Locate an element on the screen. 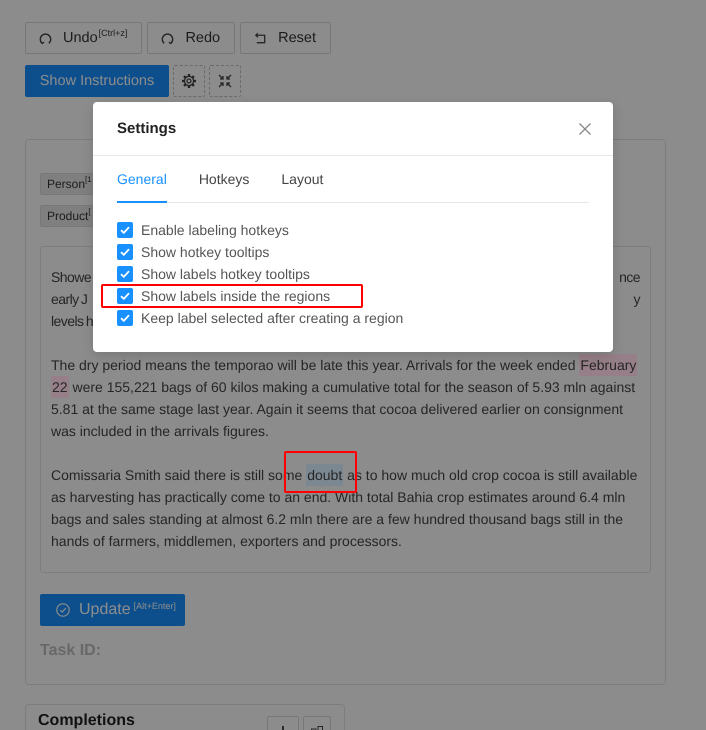 The image size is (706, 730). text-fragment: nce is located at coordinates (629, 277).